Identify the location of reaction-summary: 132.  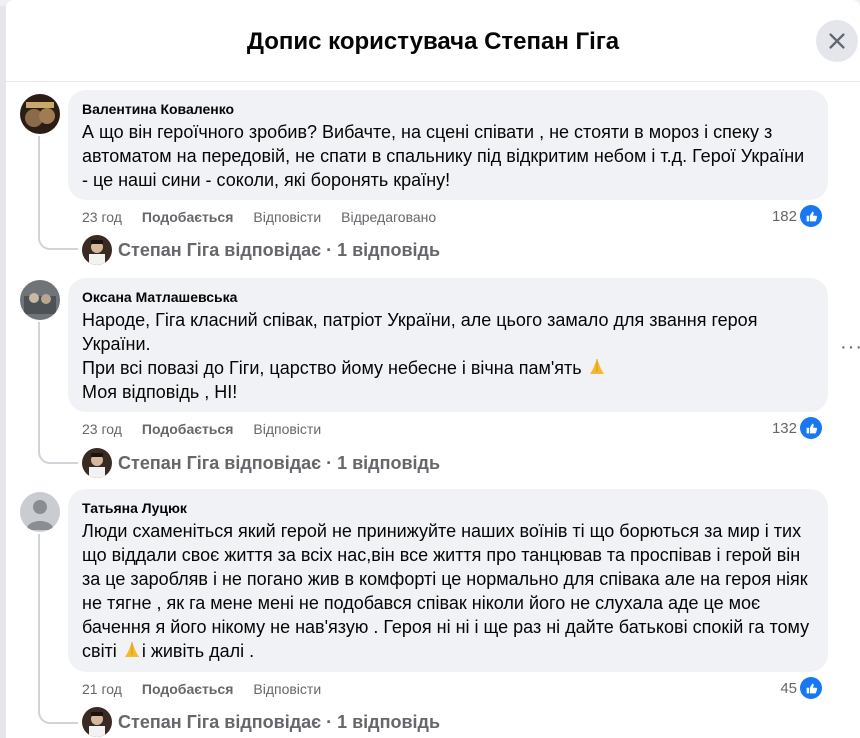
(797, 428).